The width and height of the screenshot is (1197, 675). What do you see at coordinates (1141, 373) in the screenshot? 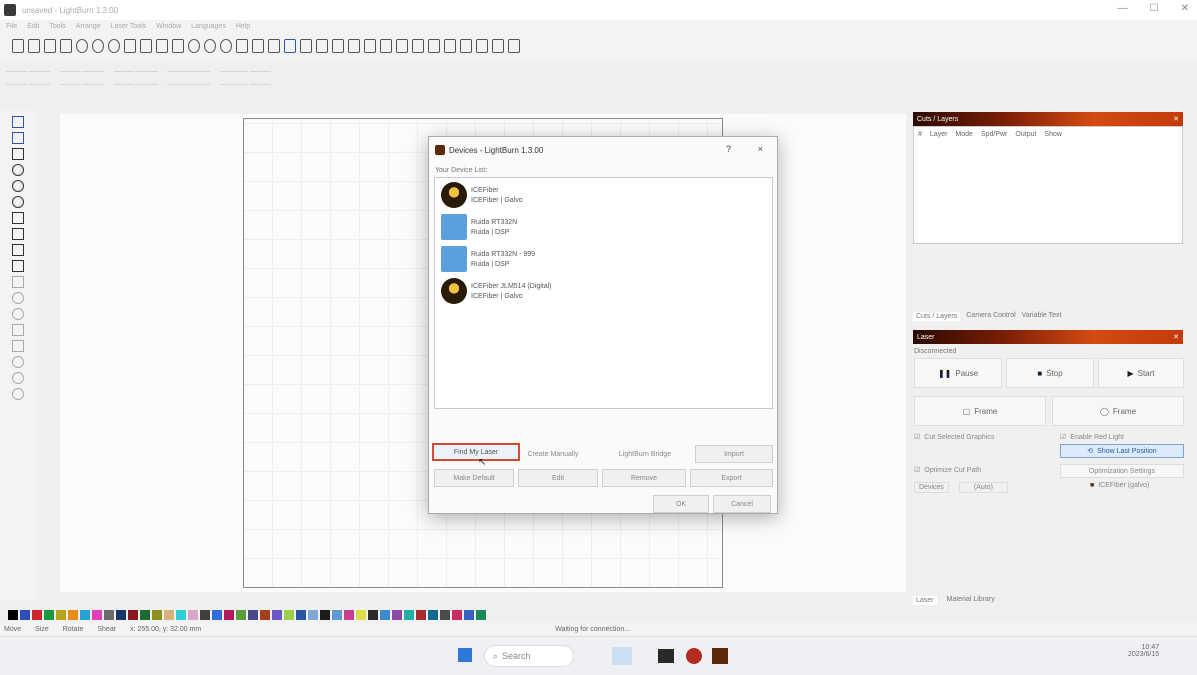
I see `start-button: ▶ Start` at bounding box center [1141, 373].